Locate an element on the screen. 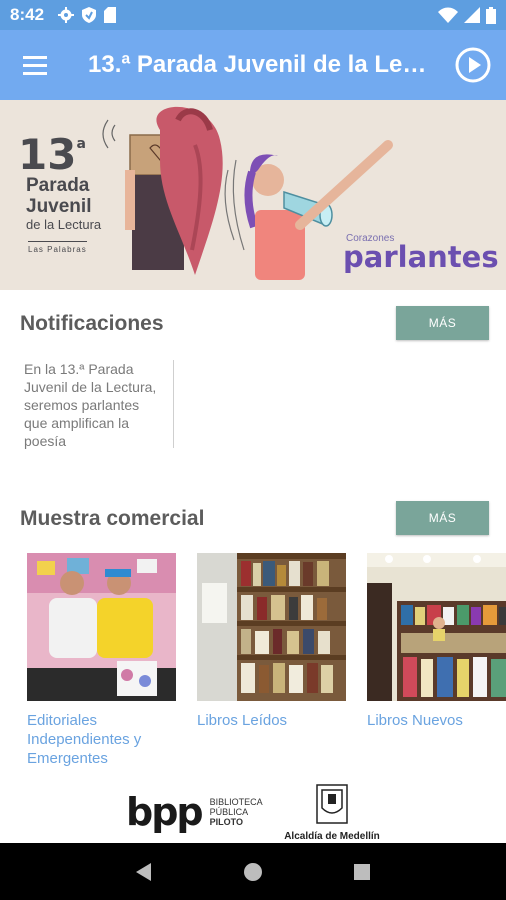 The width and height of the screenshot is (506, 900). notifications-title: Notificaciones is located at coordinates (92, 323).